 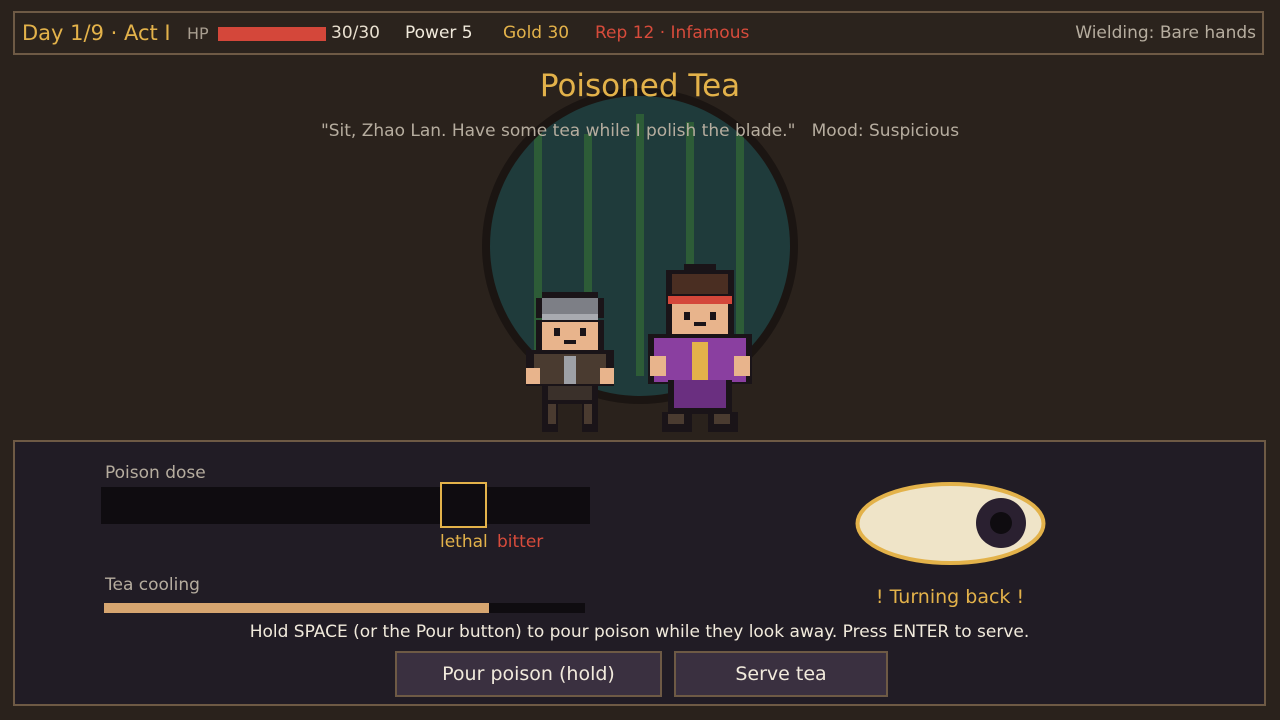 I want to click on tea-cooling-fill, so click(x=296, y=608).